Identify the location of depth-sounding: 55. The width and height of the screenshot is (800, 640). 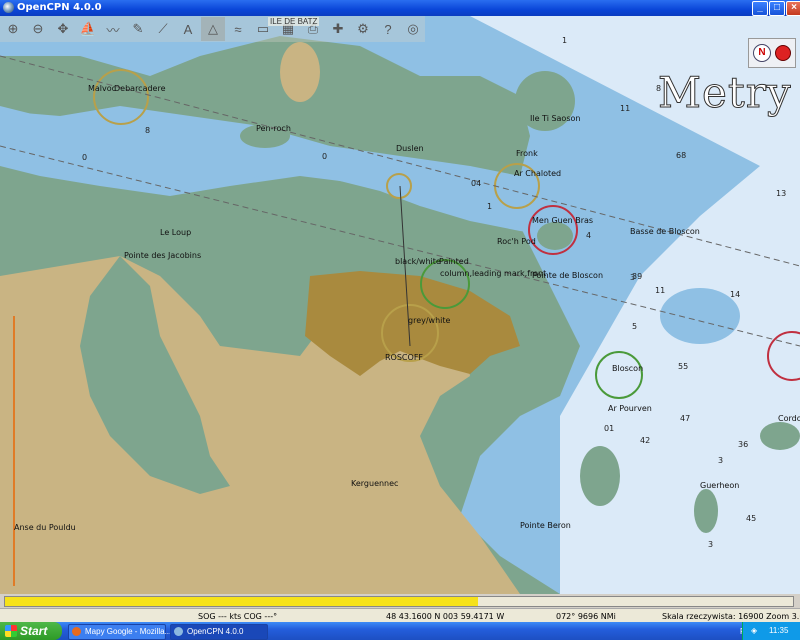
(683, 366).